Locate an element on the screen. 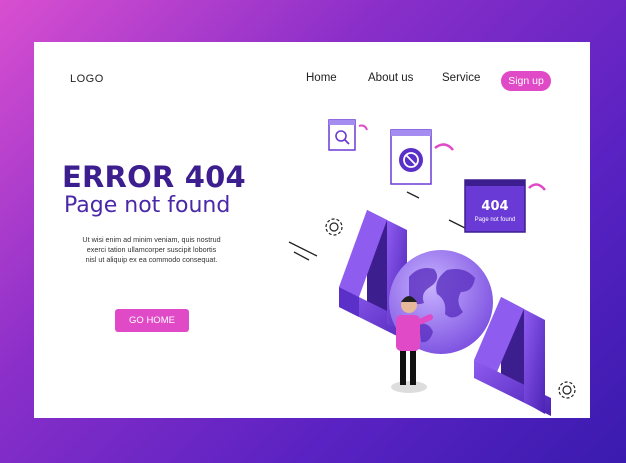  card-404-label: Page not found is located at coordinates (495, 220).